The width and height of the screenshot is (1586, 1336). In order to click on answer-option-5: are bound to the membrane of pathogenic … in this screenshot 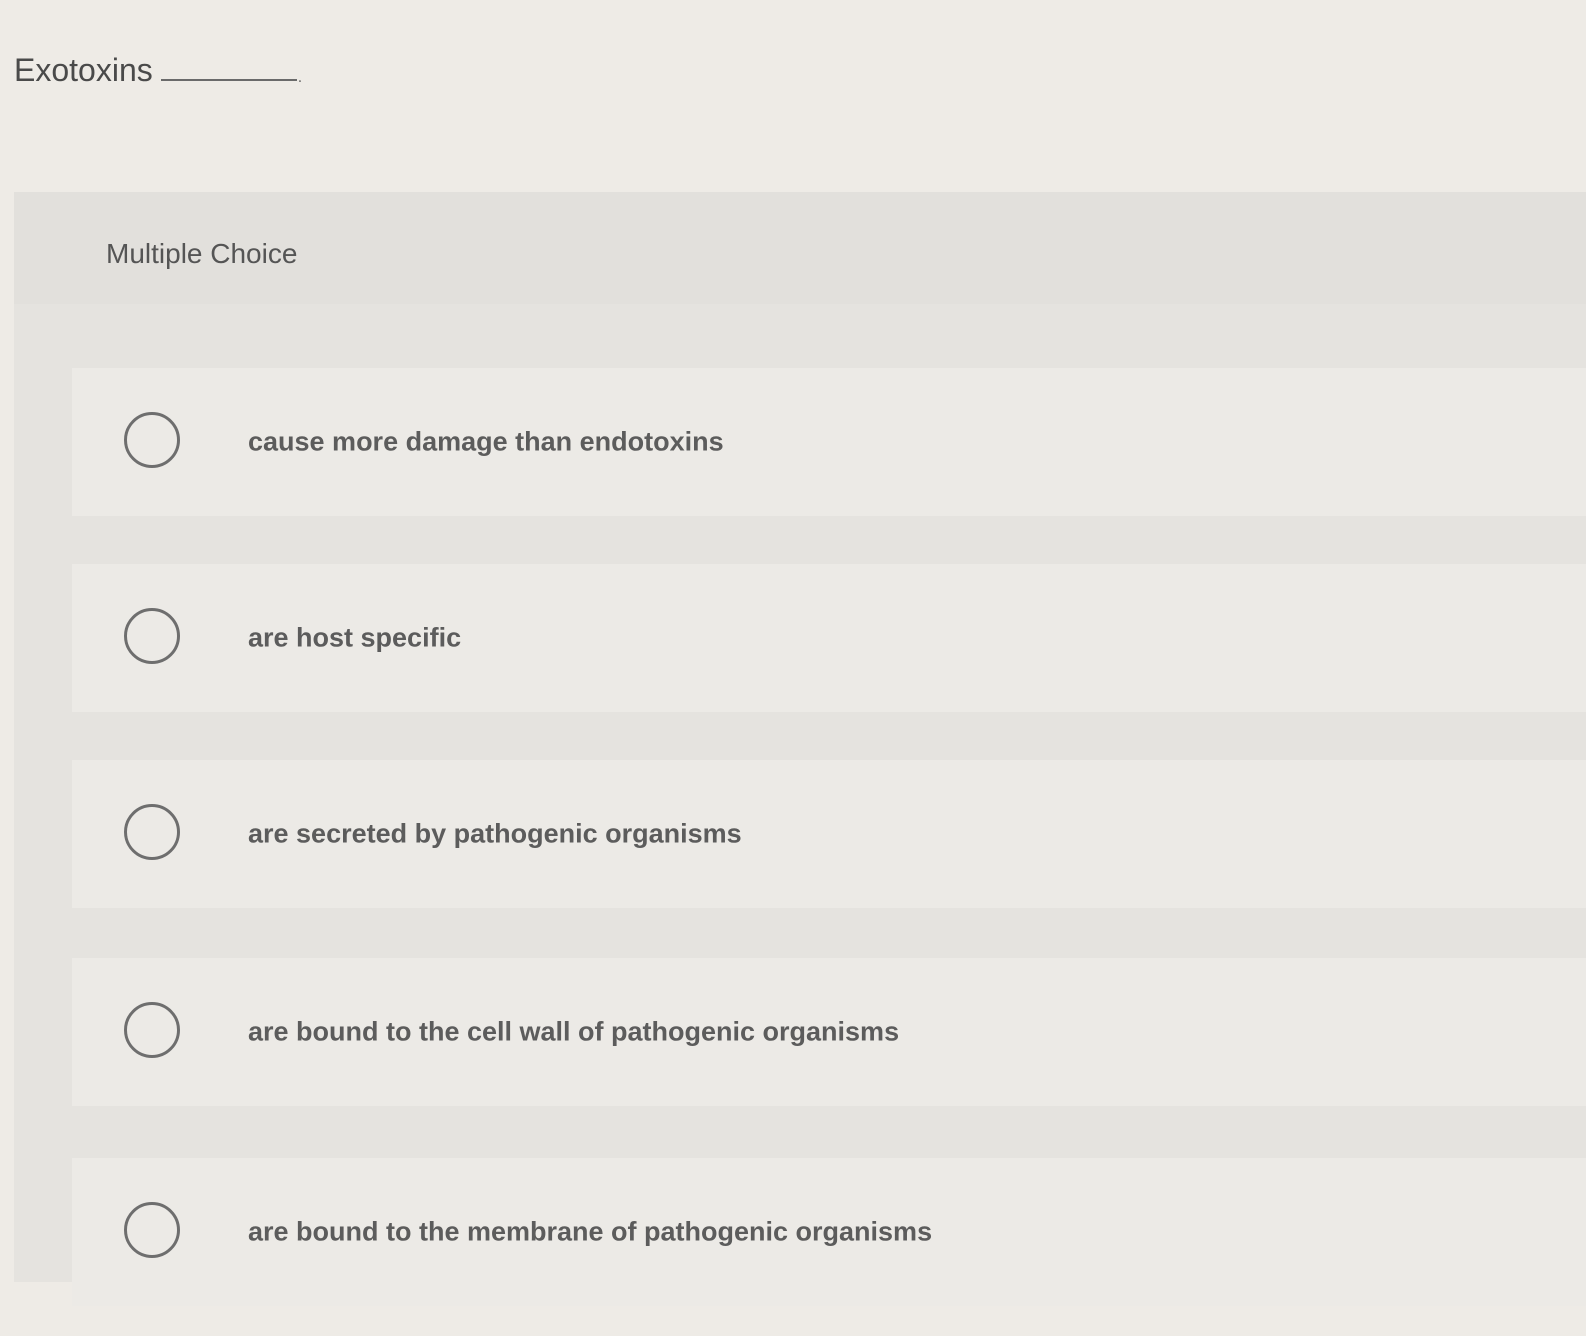, I will do `click(829, 1232)`.